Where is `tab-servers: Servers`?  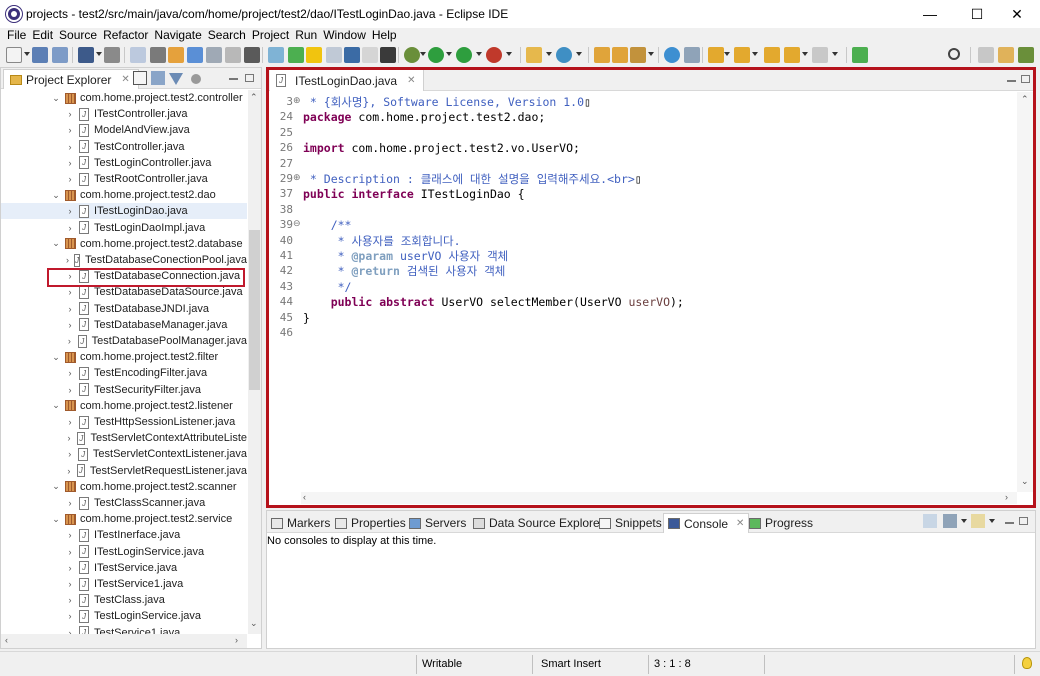
tab-servers: Servers is located at coordinates (437, 523).